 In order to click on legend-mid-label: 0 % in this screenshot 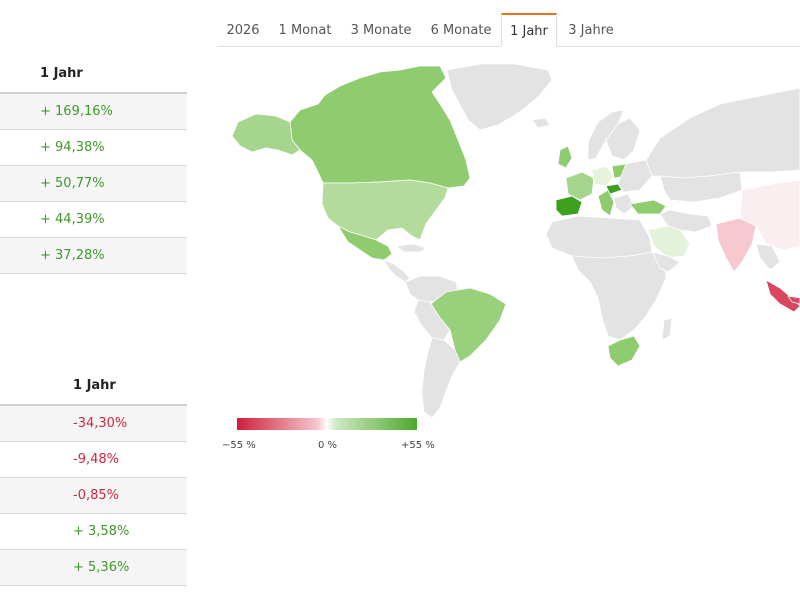, I will do `click(328, 445)`.